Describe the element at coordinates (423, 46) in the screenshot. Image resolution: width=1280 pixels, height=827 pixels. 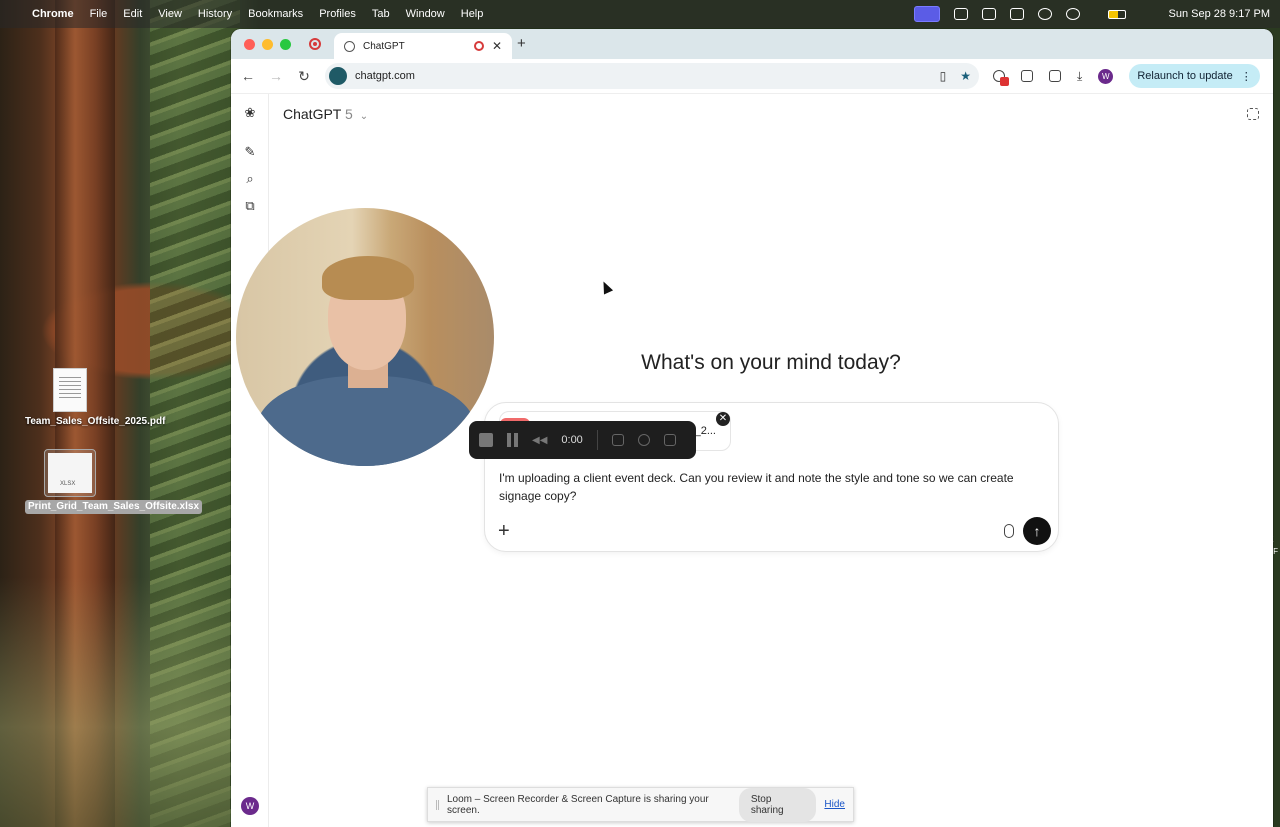
I see `tab-chatgpt: ChatGPT ✕` at that location.